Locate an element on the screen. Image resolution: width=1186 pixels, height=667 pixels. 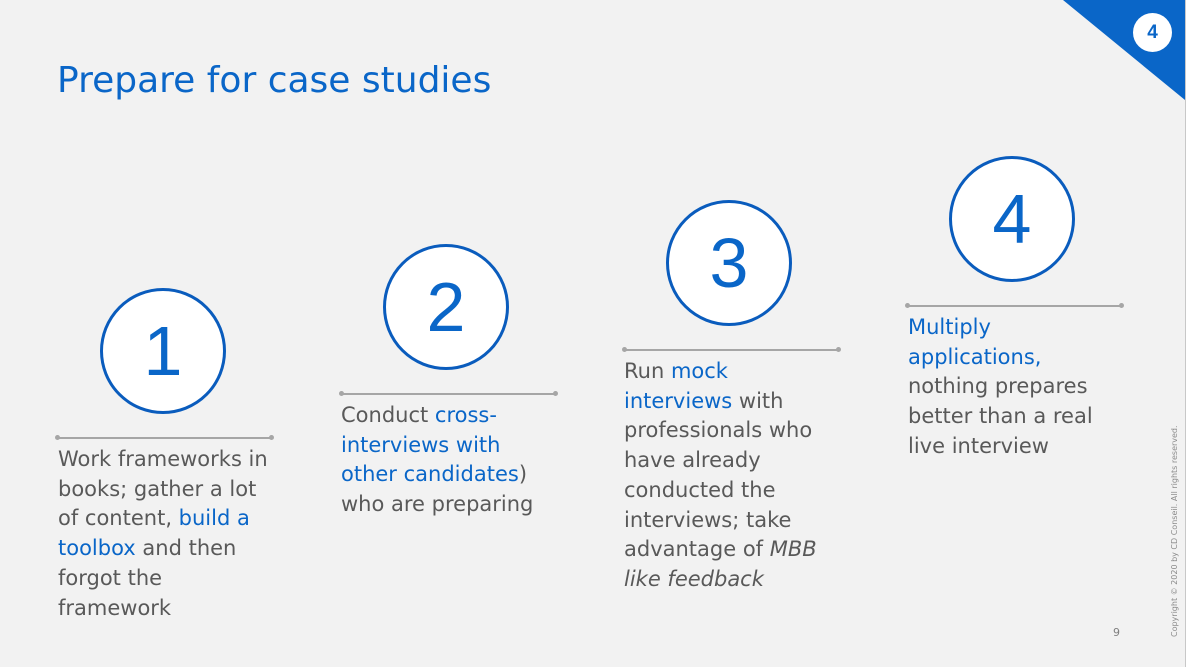
step-4-number-circle: 4 is located at coordinates (1012, 219).